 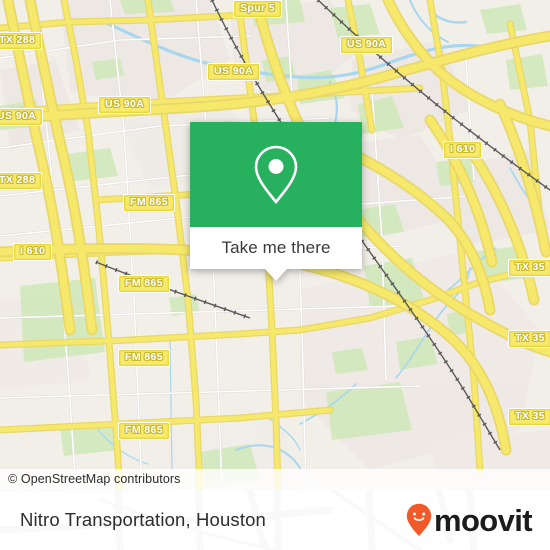 What do you see at coordinates (276, 247) in the screenshot?
I see `take-me-there-label: Take me there` at bounding box center [276, 247].